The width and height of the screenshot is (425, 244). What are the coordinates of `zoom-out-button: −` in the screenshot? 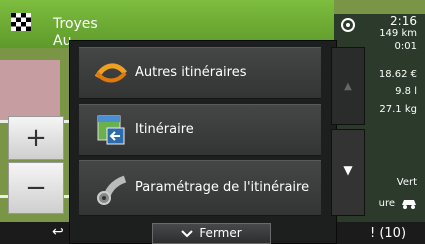 It's located at (36, 188).